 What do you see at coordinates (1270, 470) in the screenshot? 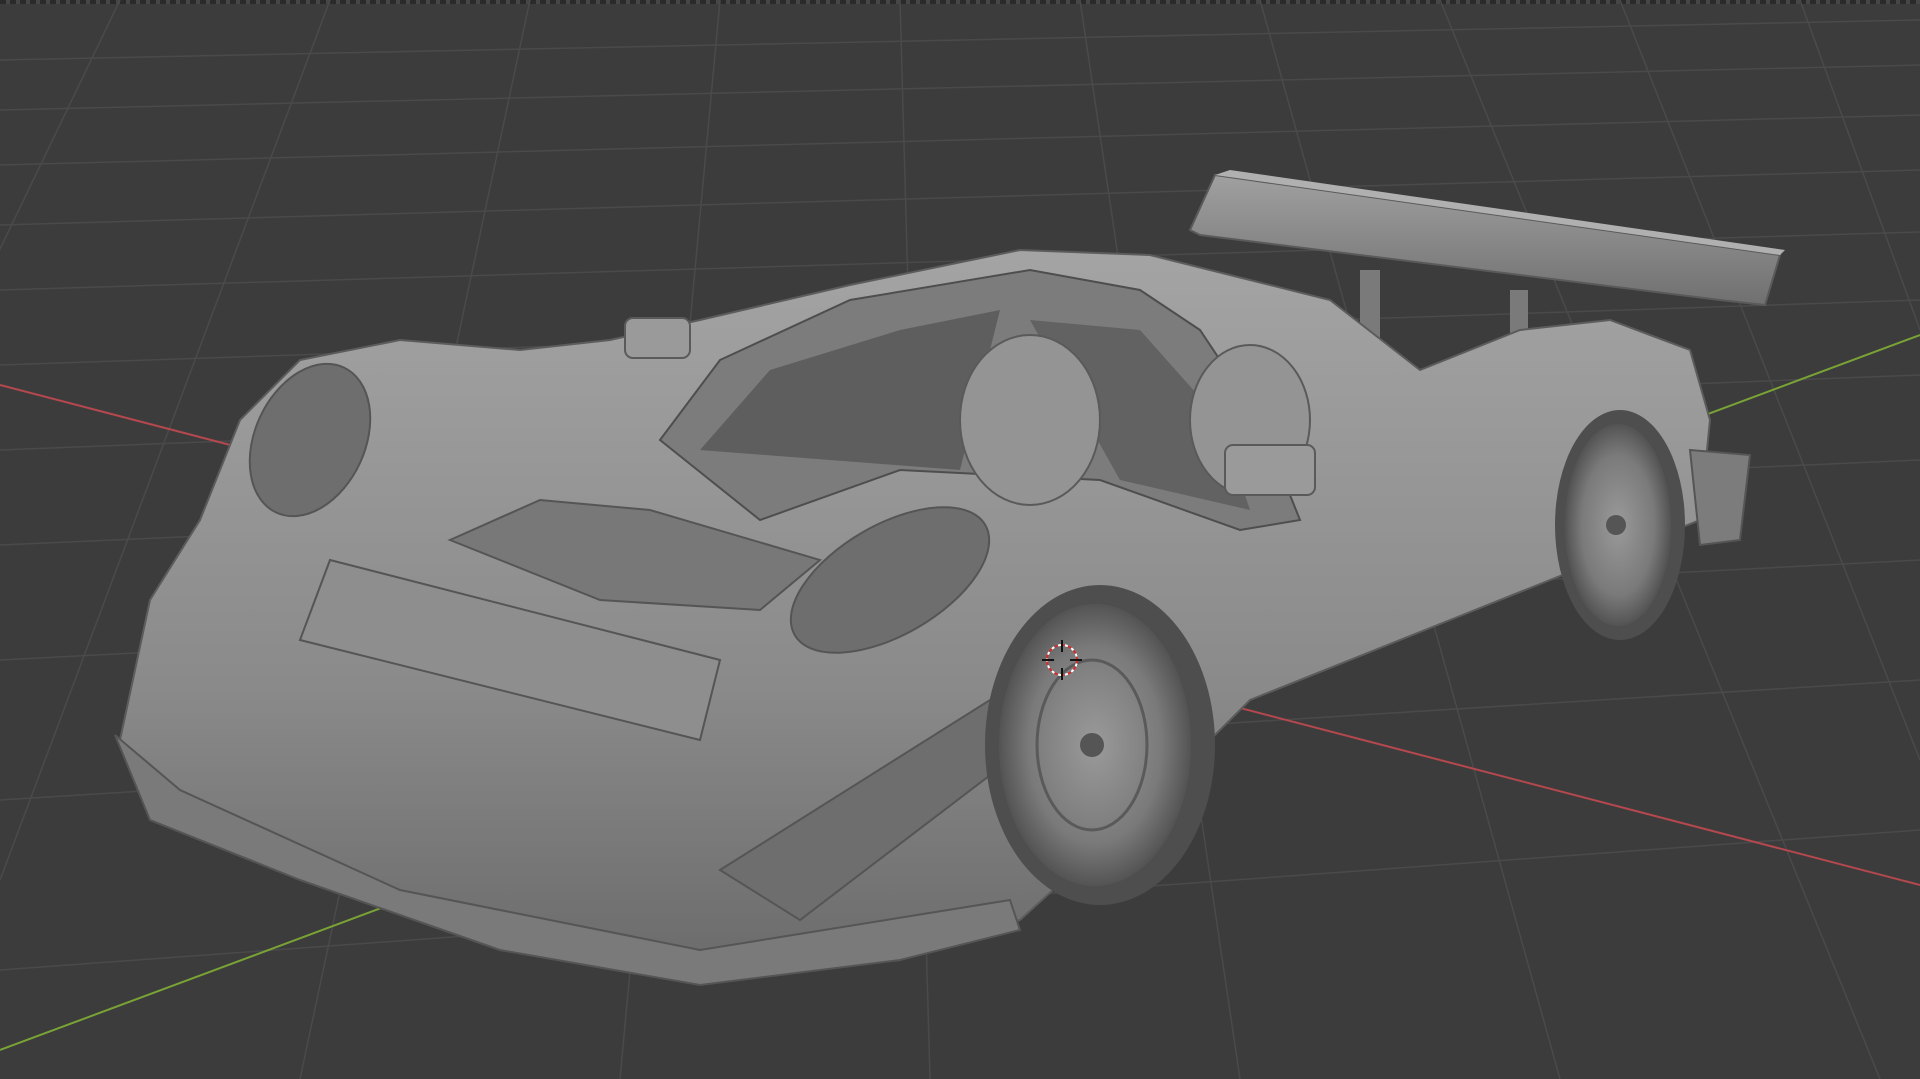
I see `mirror-right` at bounding box center [1270, 470].